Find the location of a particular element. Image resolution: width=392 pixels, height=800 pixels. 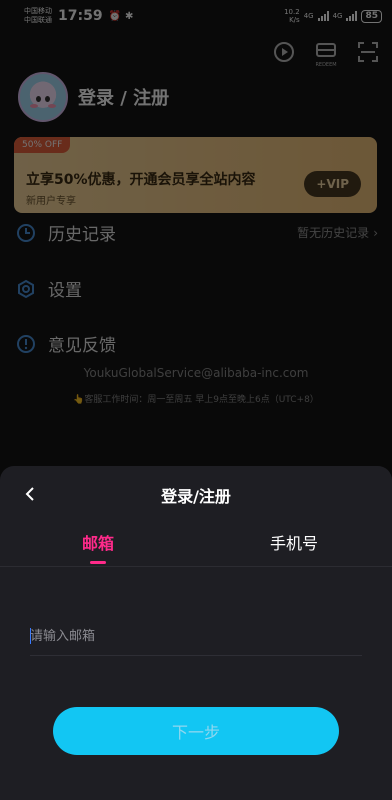

alarm-icon: ⏰ is located at coordinates (115, 16).